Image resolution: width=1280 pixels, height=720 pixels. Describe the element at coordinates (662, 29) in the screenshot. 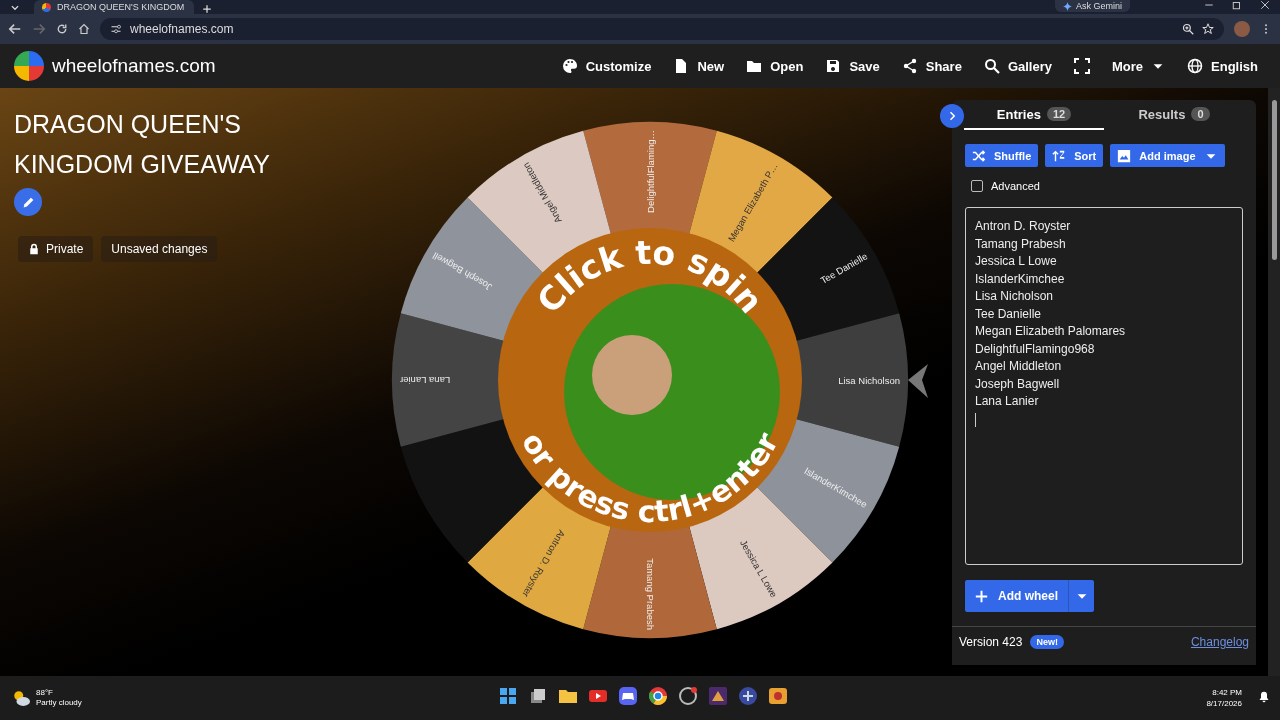

I see `address-bar: wheelofnames.com` at that location.